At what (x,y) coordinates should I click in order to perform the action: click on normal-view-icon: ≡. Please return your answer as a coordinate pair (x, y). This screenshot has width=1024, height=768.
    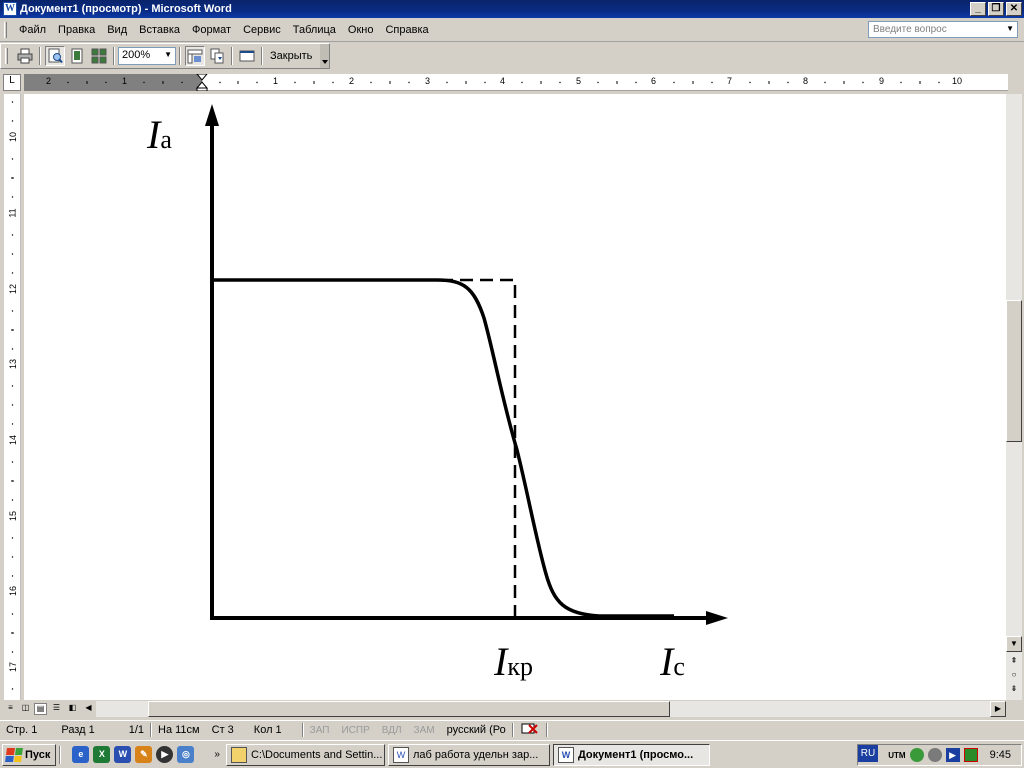
    Looking at the image, I should click on (10, 709).